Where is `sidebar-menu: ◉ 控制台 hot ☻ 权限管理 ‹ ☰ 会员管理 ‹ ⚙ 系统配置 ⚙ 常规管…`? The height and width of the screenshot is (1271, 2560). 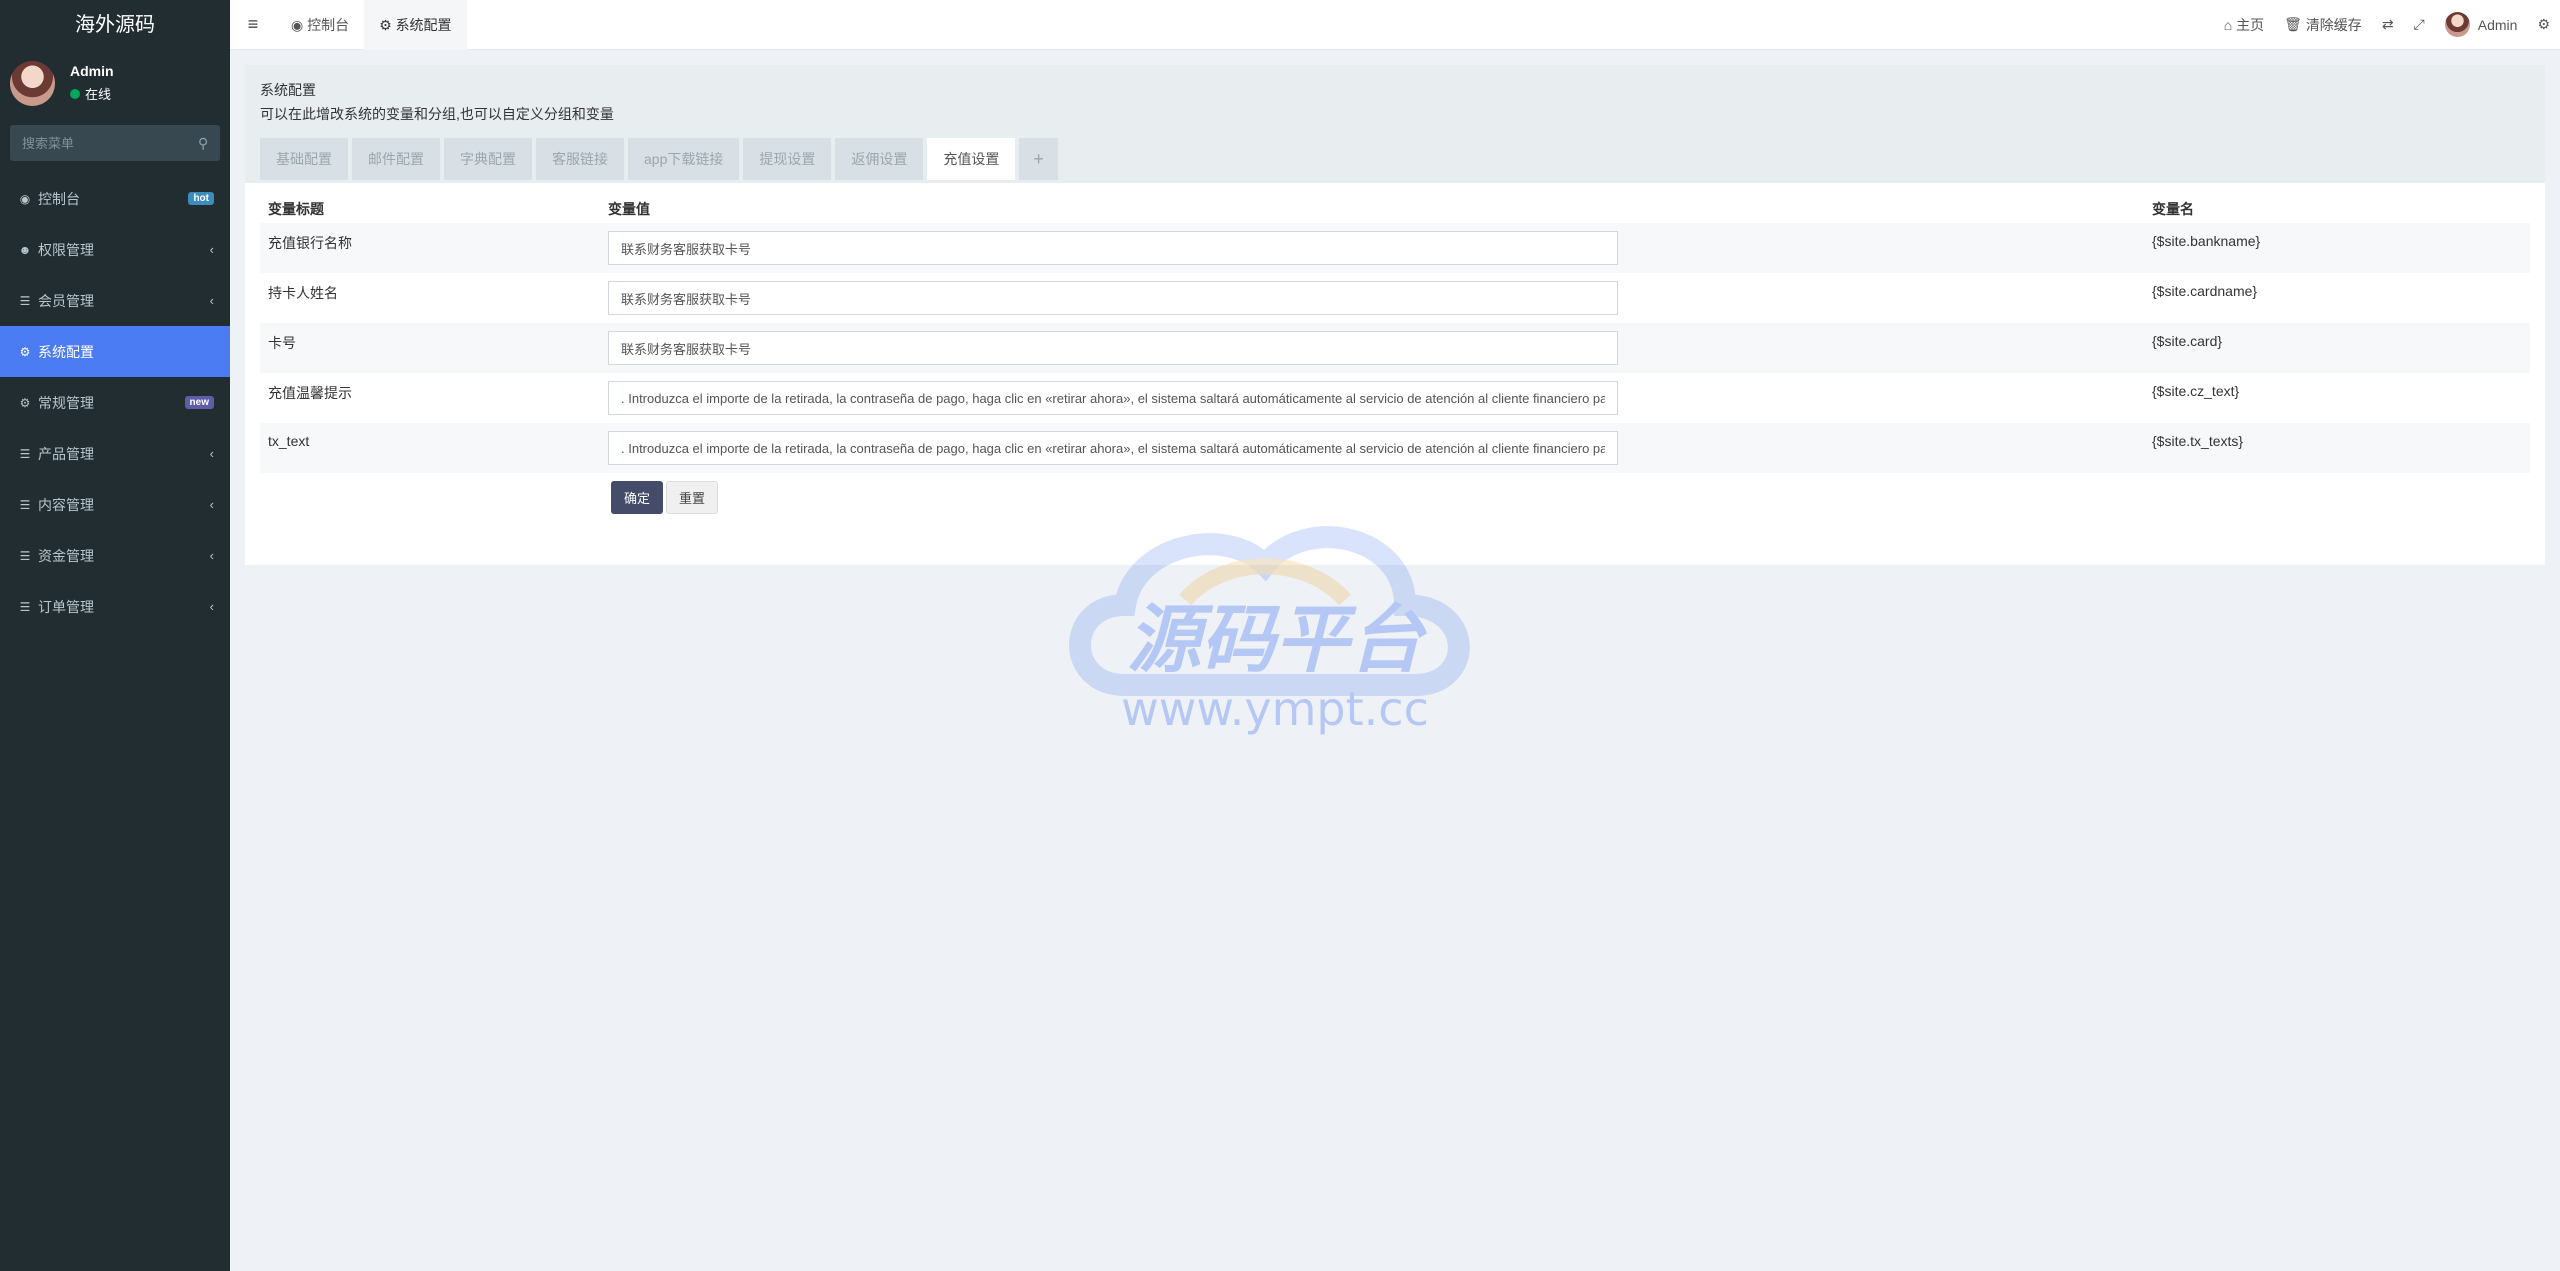
sidebar-menu: ◉ 控制台 hot ☻ 权限管理 ‹ ☰ 会员管理 ‹ ⚙ 系统配置 ⚙ 常规管… is located at coordinates (115, 402).